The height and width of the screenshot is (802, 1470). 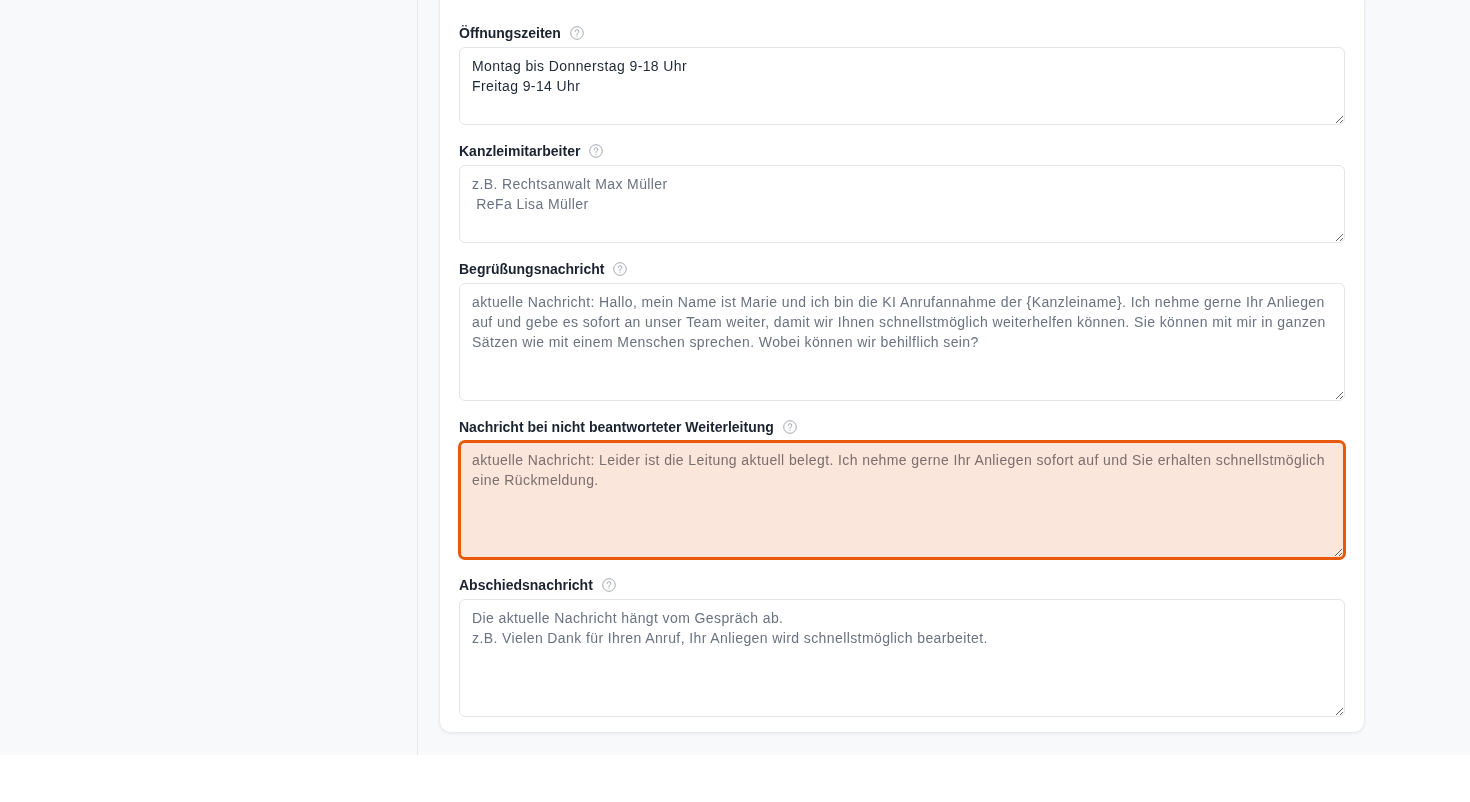 What do you see at coordinates (902, 86) in the screenshot?
I see `text-area: Montag bis Donnerstag 9-18 Uhr Freitag 9-14 Uhr` at bounding box center [902, 86].